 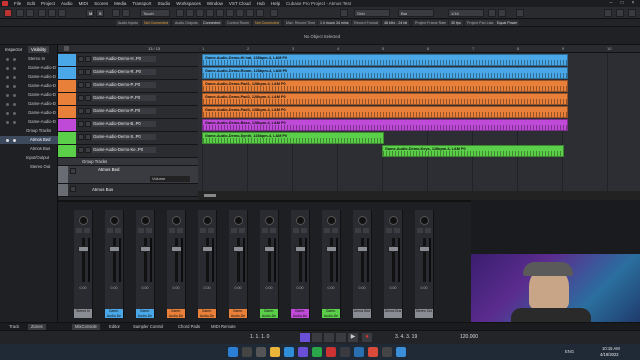 I want to click on track-row: Game-Audio-Demo-H..P0, so click(x=128, y=60).